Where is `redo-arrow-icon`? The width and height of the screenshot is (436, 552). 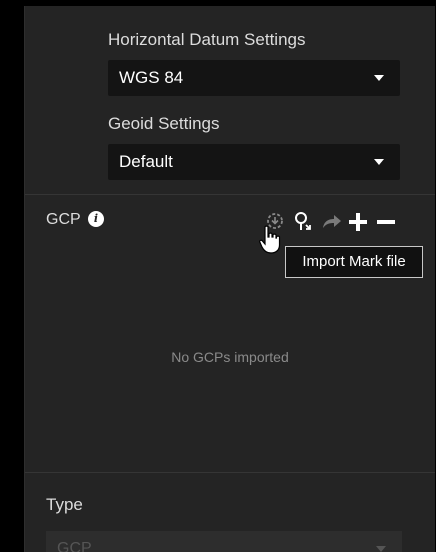 redo-arrow-icon is located at coordinates (331, 222).